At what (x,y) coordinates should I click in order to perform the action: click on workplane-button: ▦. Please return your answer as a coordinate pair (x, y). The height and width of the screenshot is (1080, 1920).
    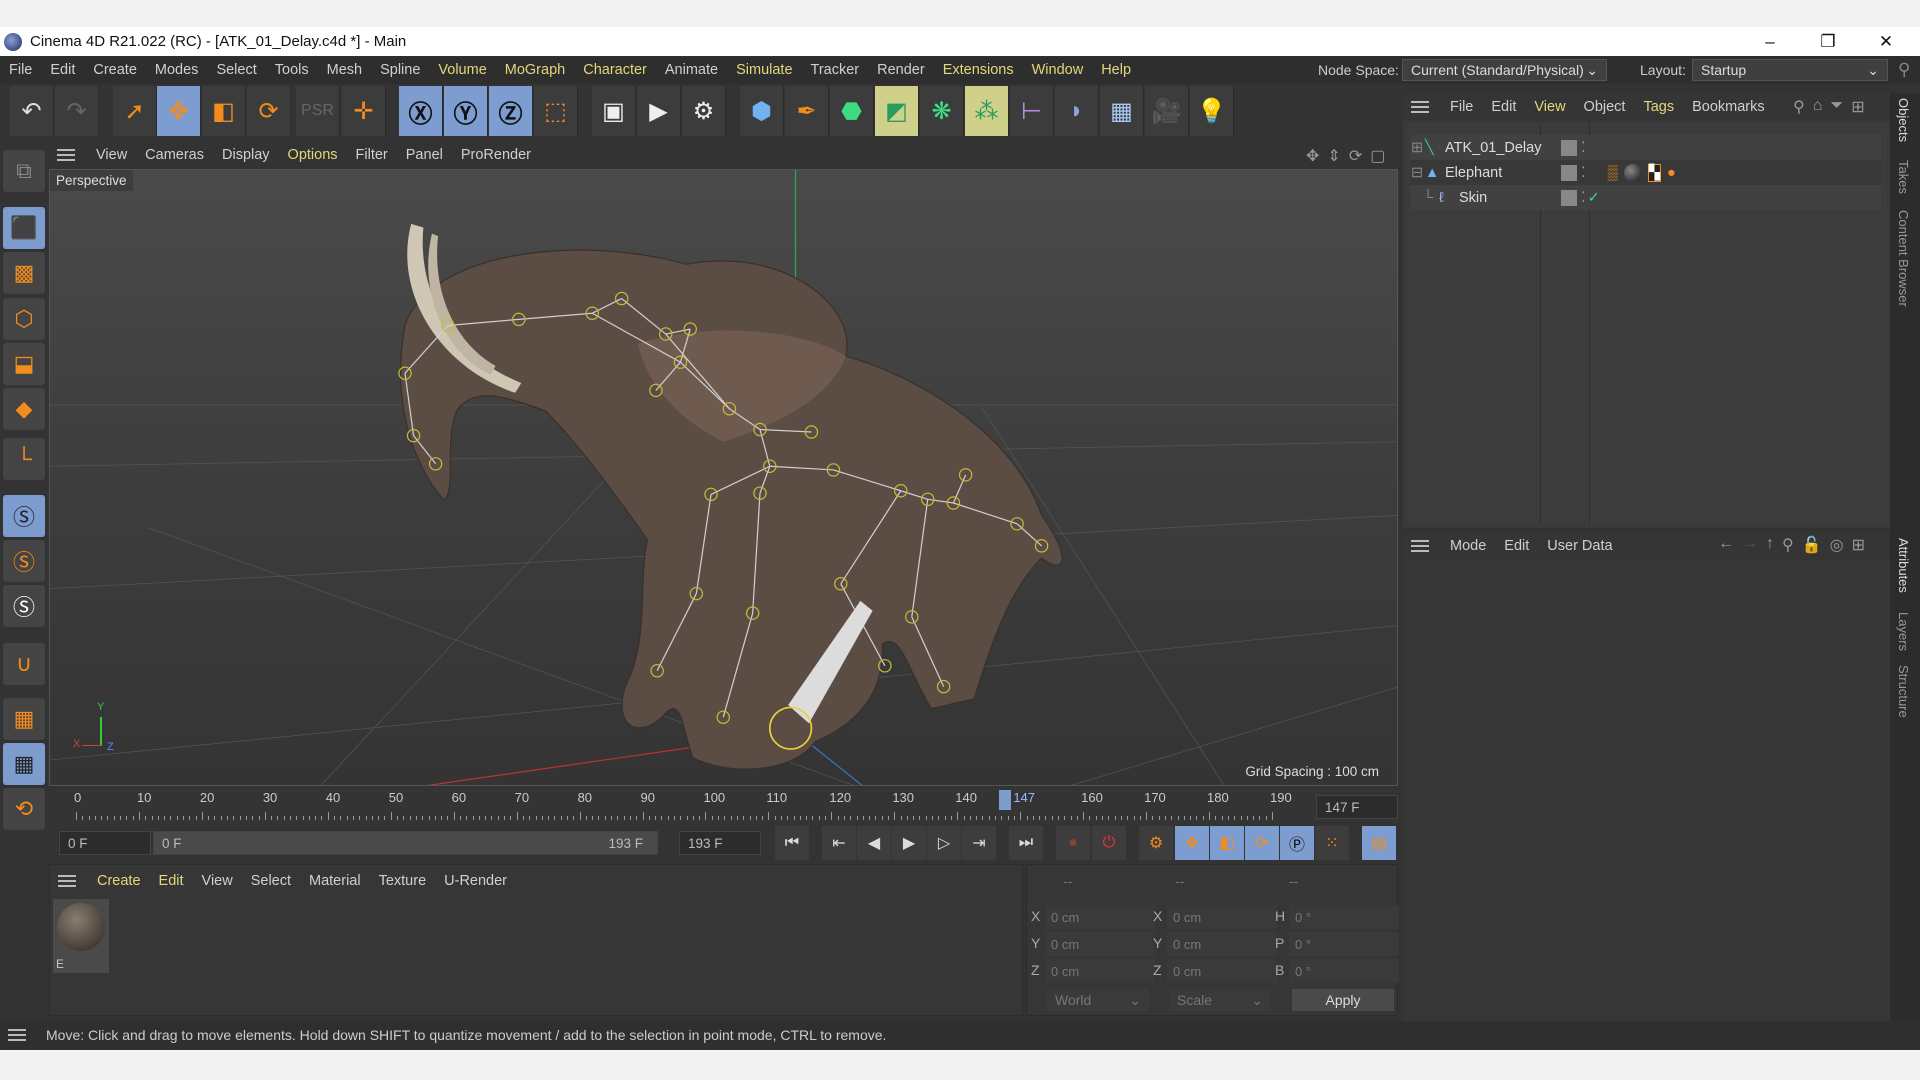
    Looking at the image, I should click on (24, 719).